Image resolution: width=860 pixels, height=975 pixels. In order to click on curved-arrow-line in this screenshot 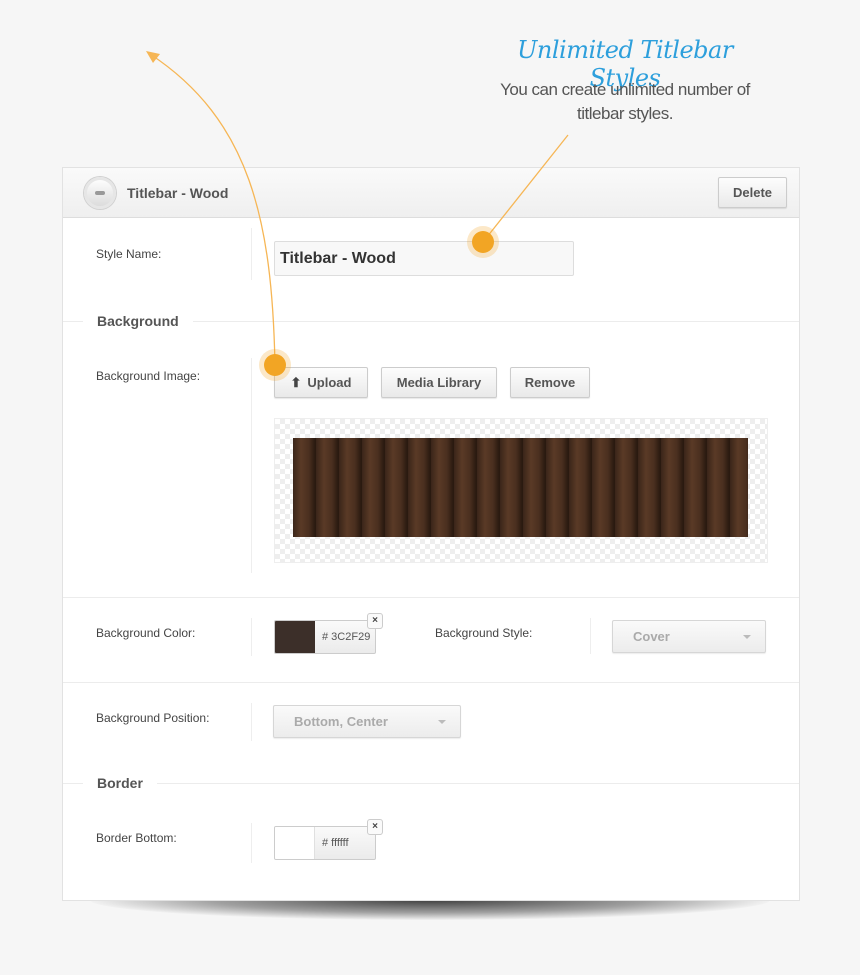, I will do `click(212, 209)`.